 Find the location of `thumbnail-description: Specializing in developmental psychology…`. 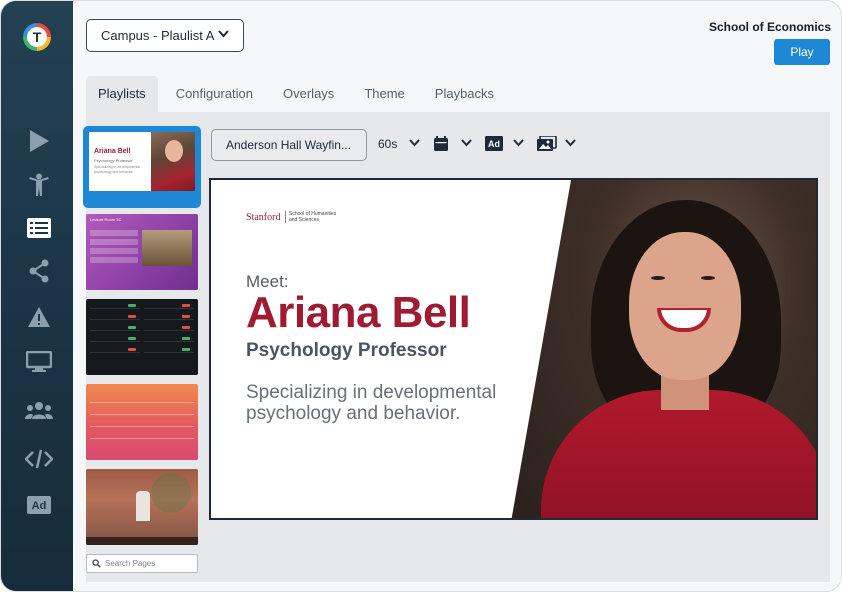

thumbnail-description: Specializing in developmental psychology… is located at coordinates (117, 169).